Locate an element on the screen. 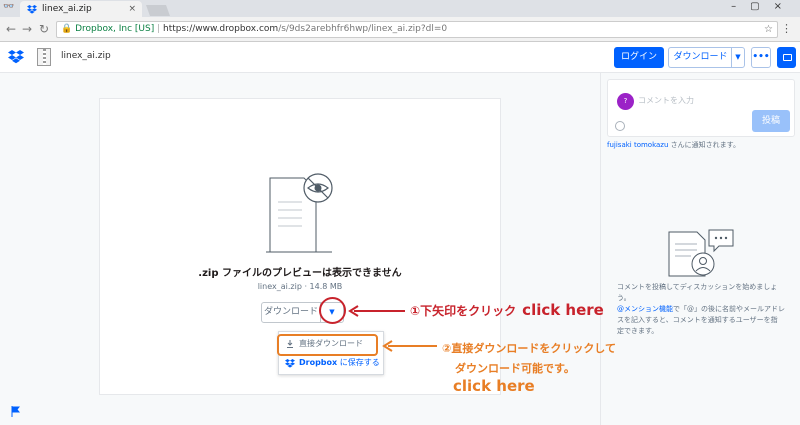  lock-icon: 🔒 is located at coordinates (67, 29).